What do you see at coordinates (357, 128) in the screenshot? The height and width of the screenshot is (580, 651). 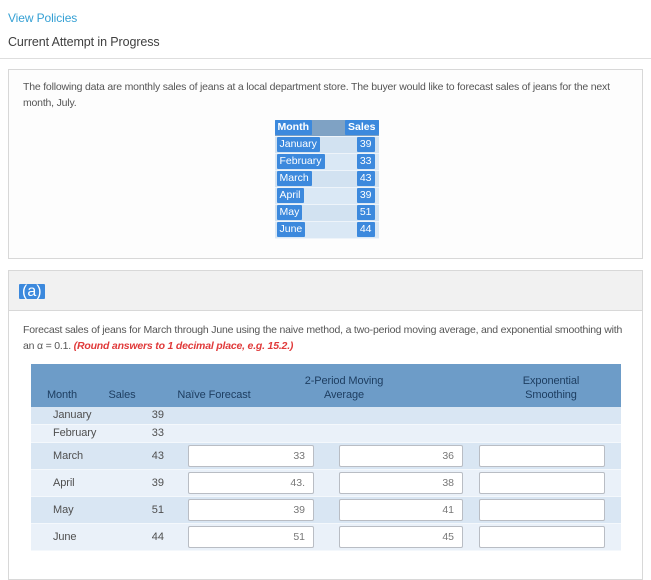 I see `mini-header-sales: Sales` at bounding box center [357, 128].